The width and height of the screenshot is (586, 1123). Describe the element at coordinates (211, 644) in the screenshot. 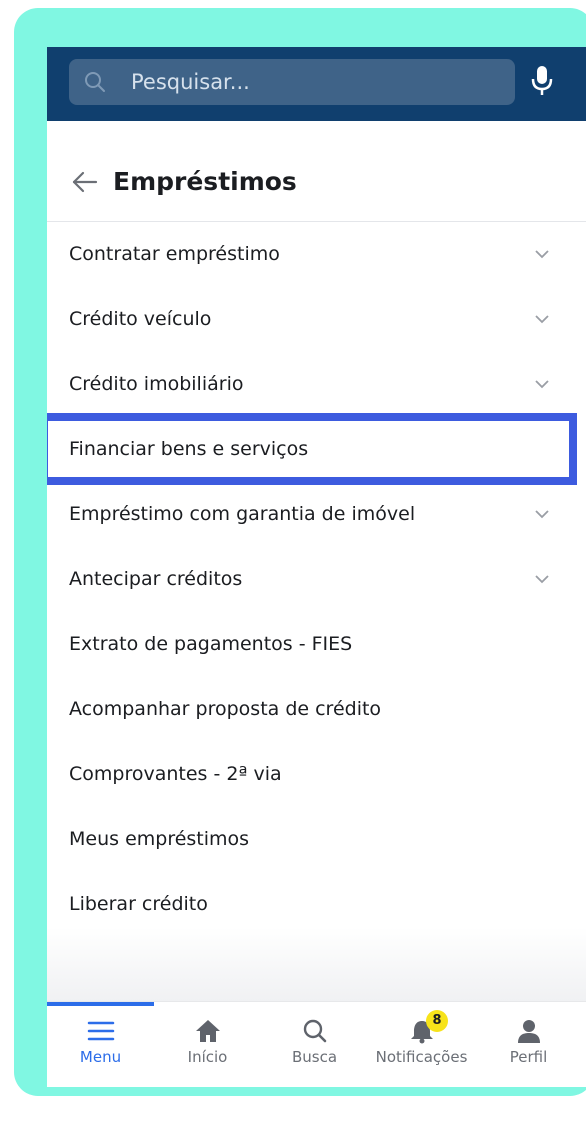

I see `menu-item-label: Extrato de pagamentos - FIES` at that location.